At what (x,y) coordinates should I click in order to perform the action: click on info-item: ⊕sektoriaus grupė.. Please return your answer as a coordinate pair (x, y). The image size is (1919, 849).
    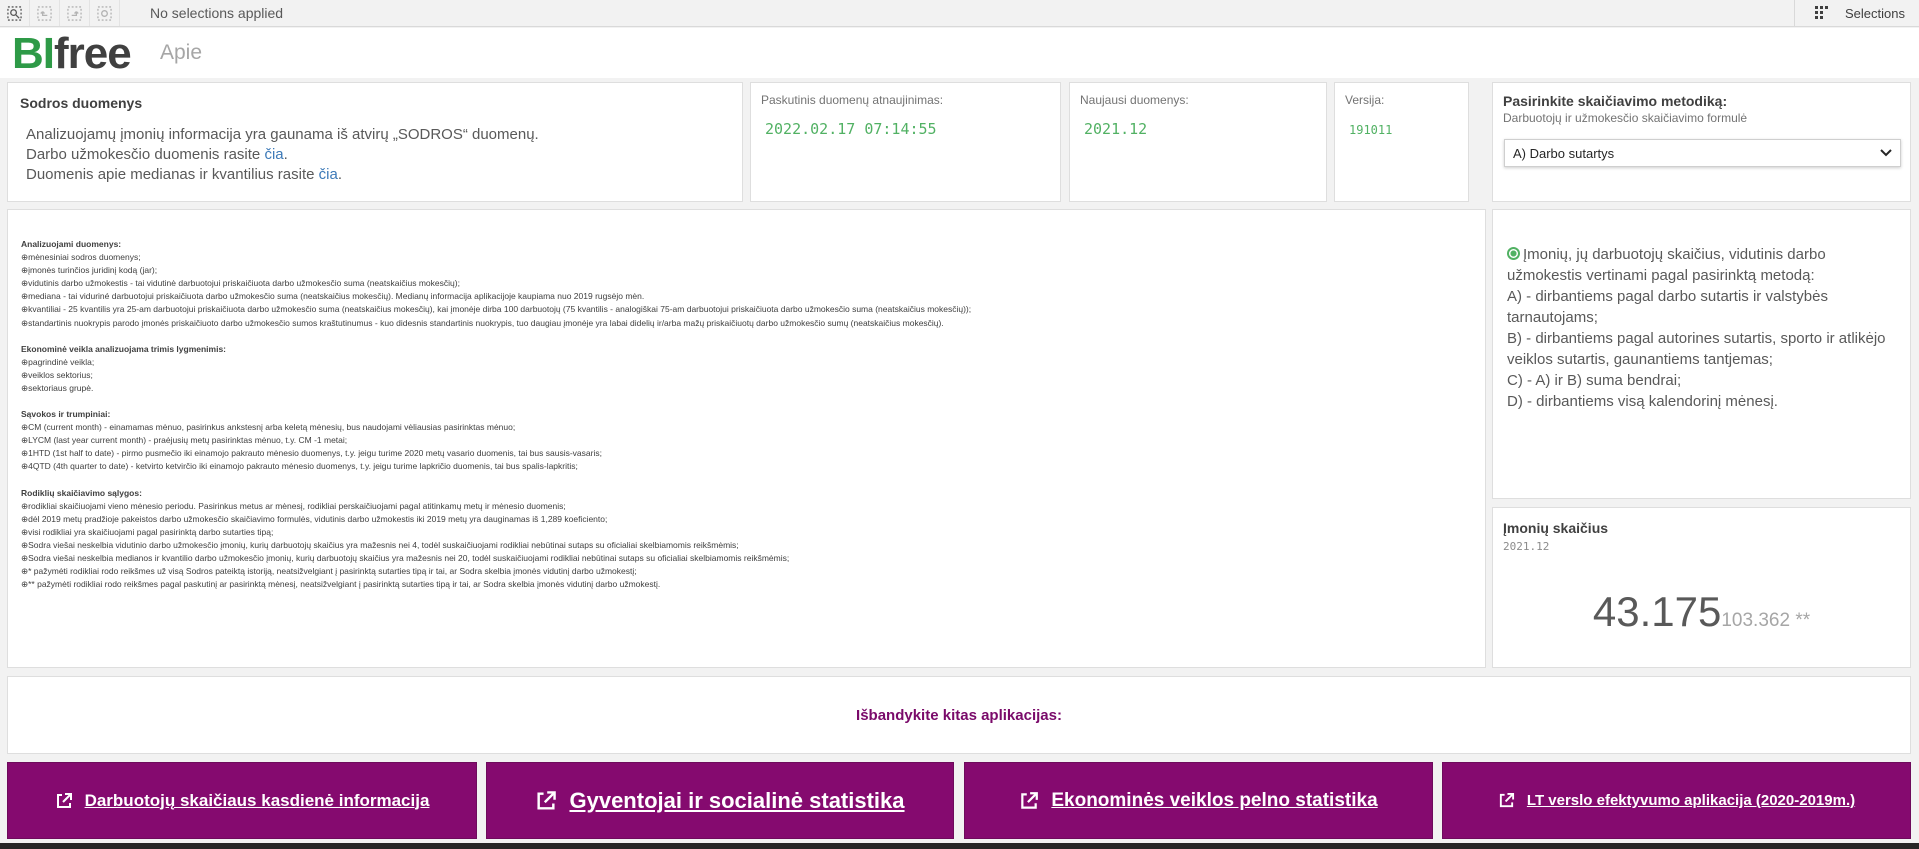
    Looking at the image, I should click on (57, 387).